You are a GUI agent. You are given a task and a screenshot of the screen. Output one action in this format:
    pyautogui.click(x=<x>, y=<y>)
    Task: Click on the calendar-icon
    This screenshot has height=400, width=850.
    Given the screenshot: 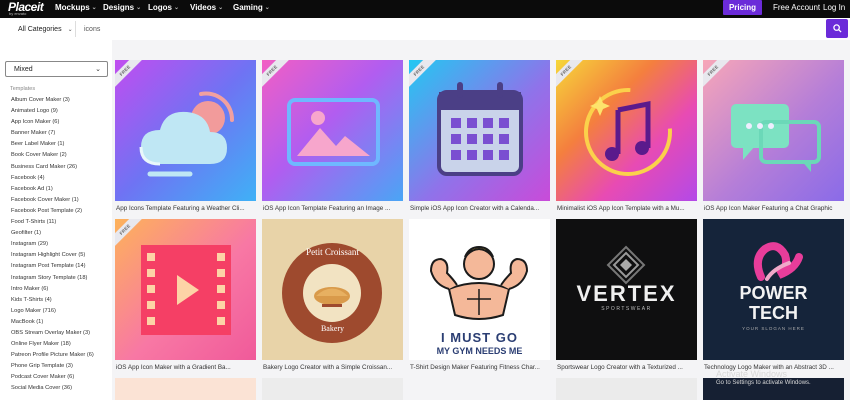 What is the action you would take?
    pyautogui.click(x=480, y=129)
    